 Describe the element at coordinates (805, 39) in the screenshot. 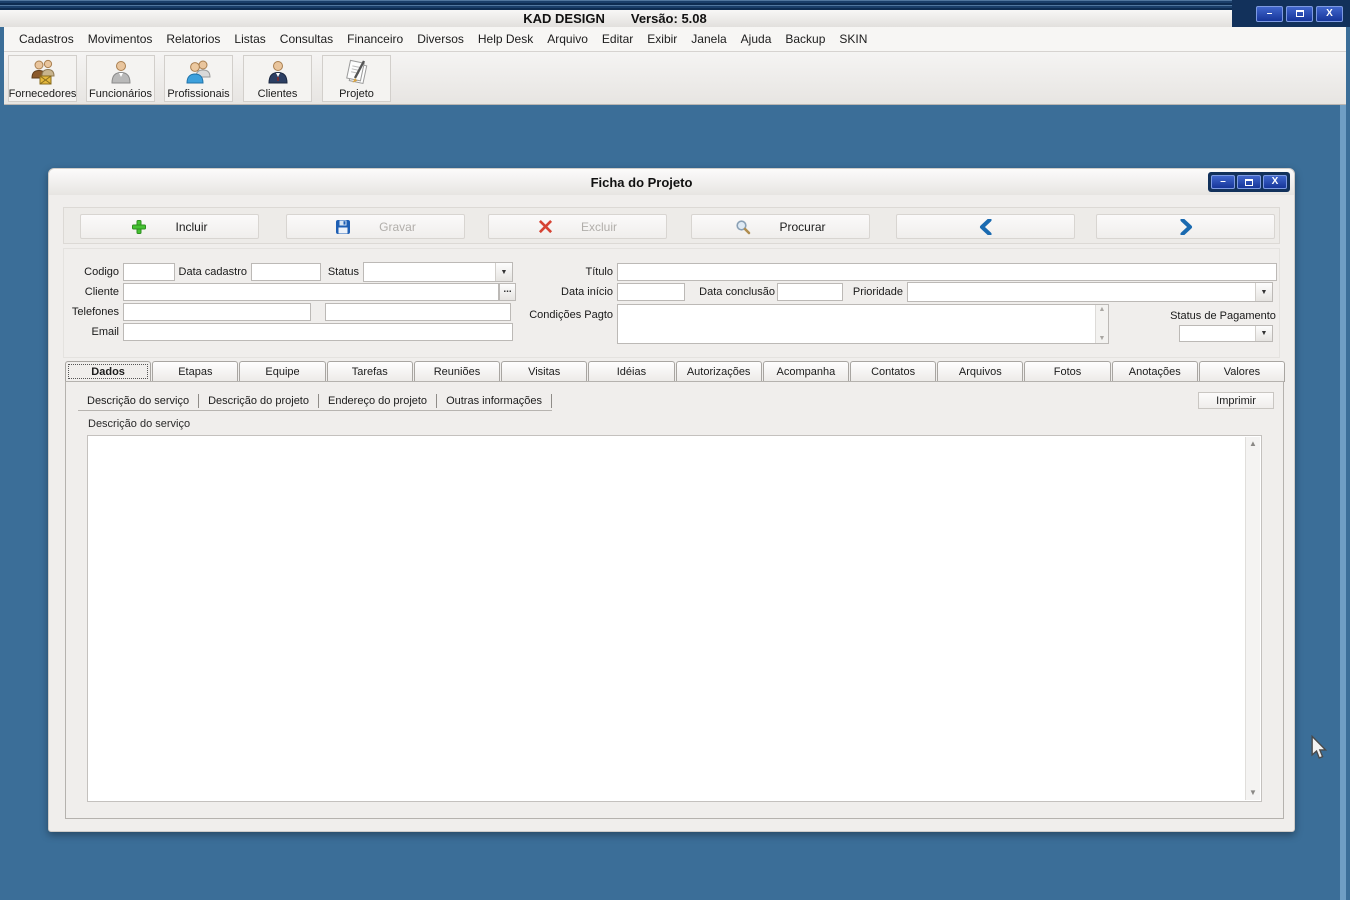

I see `menu-item-backup: Backup` at that location.